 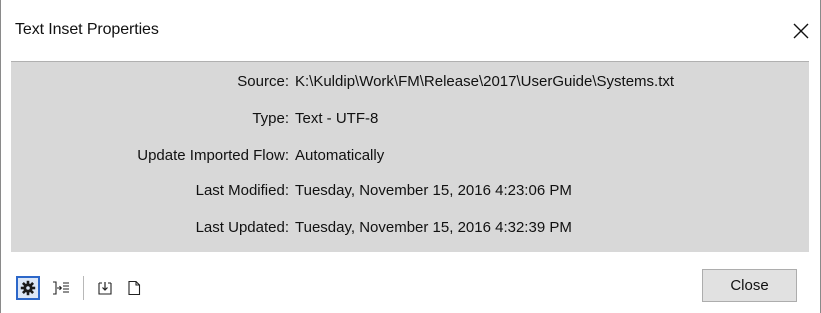 What do you see at coordinates (337, 118) in the screenshot?
I see `property-value: Text - UTF-8` at bounding box center [337, 118].